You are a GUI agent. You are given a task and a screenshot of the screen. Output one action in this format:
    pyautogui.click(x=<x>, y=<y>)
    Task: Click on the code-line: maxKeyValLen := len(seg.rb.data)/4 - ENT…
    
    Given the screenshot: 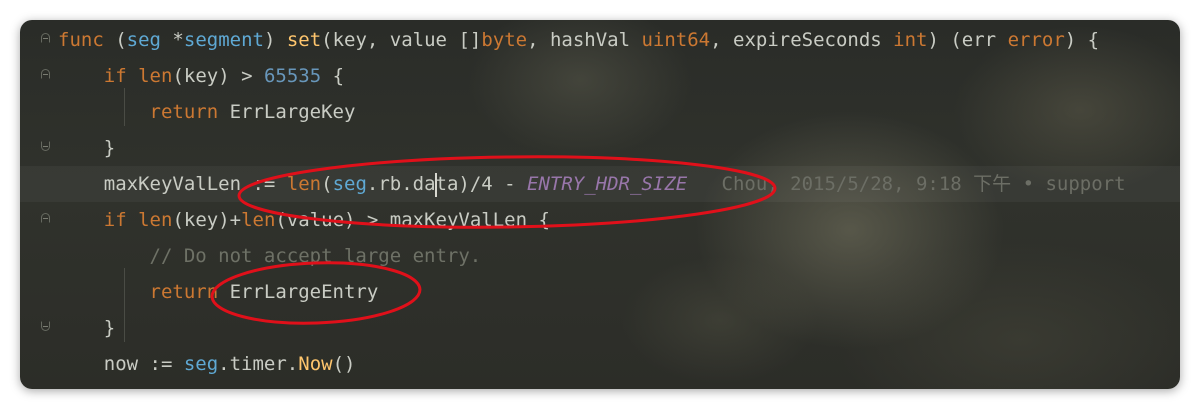 What is the action you would take?
    pyautogui.click(x=592, y=184)
    